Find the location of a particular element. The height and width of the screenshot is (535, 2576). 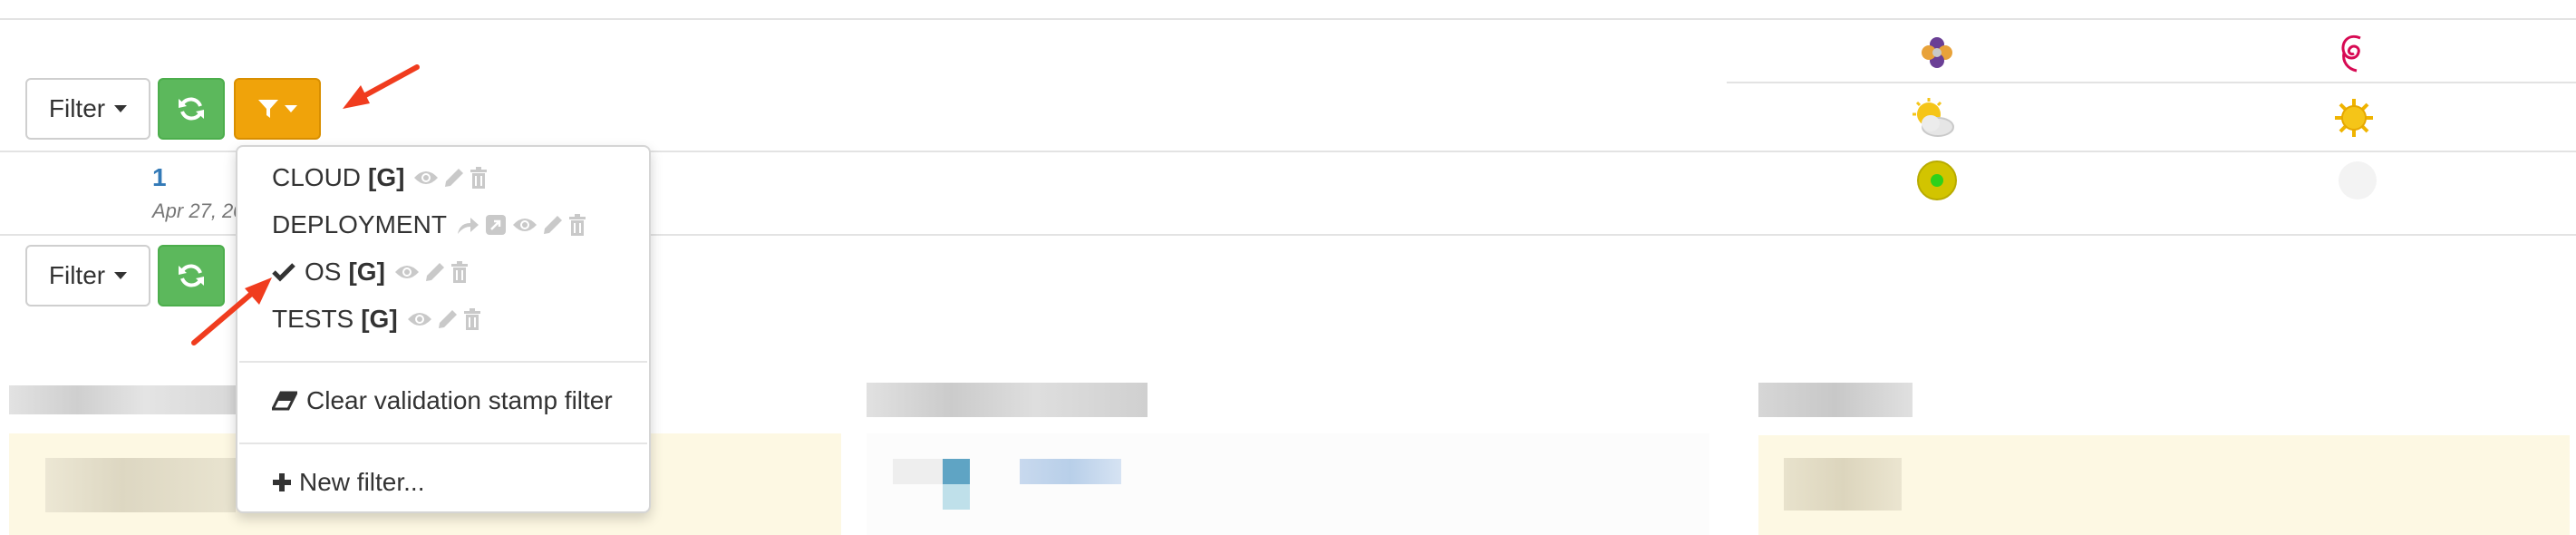

blurred-panel-right-title is located at coordinates (1835, 400).